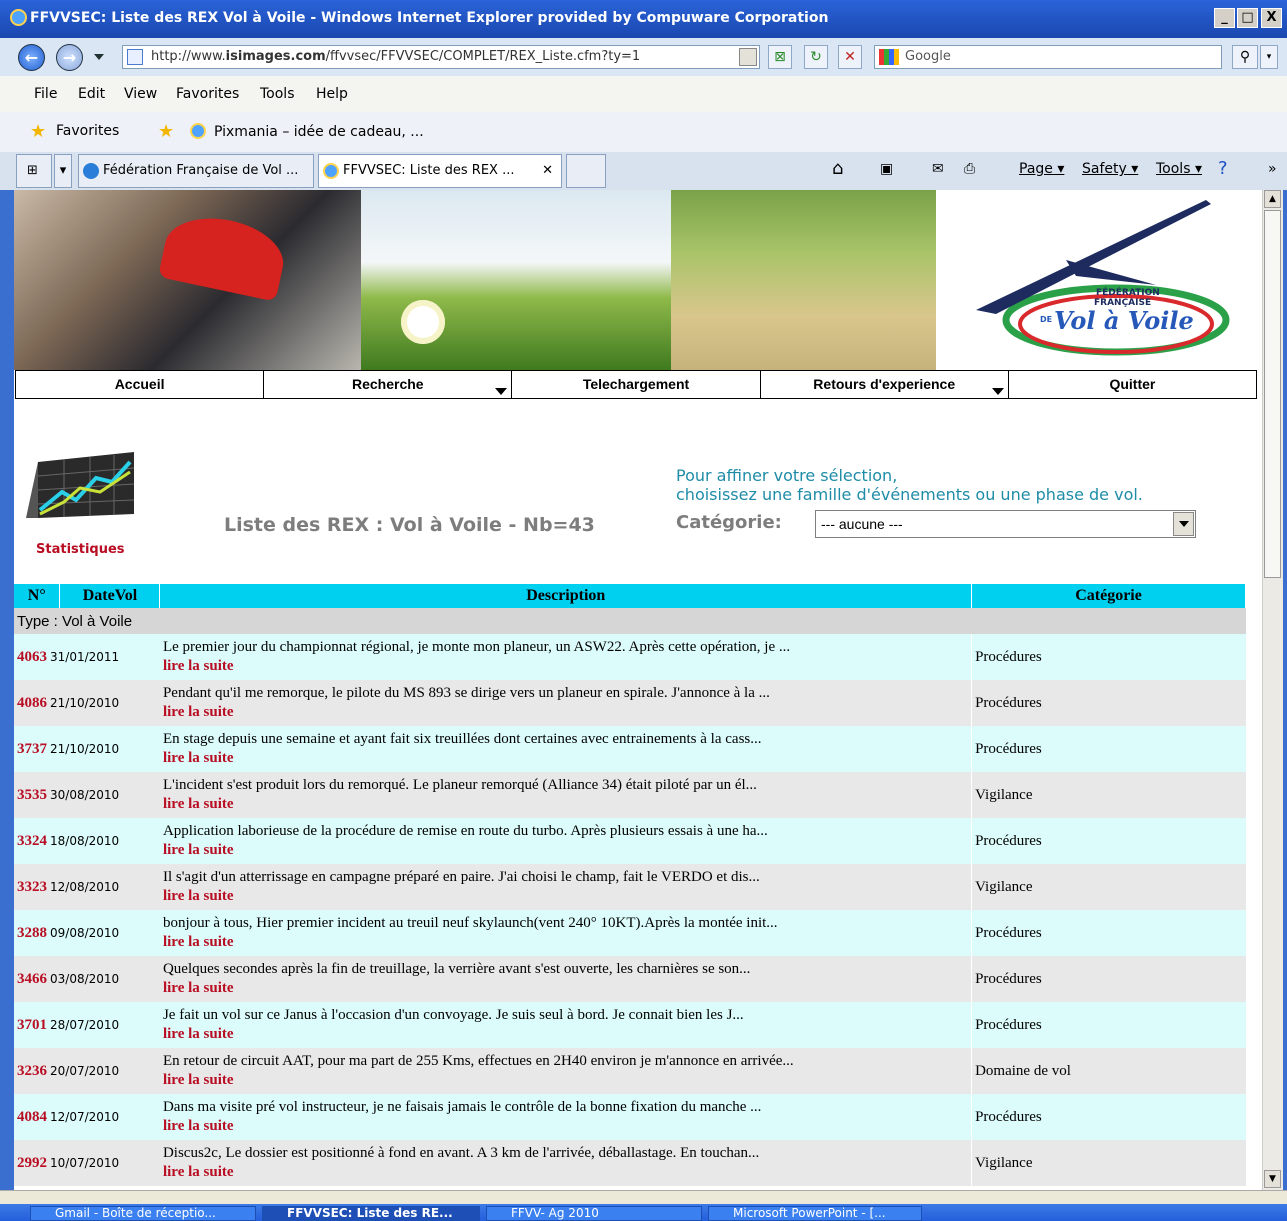 The height and width of the screenshot is (1221, 1287). Describe the element at coordinates (166, 131) in the screenshot. I see `add-favorite-icon: ★` at that location.